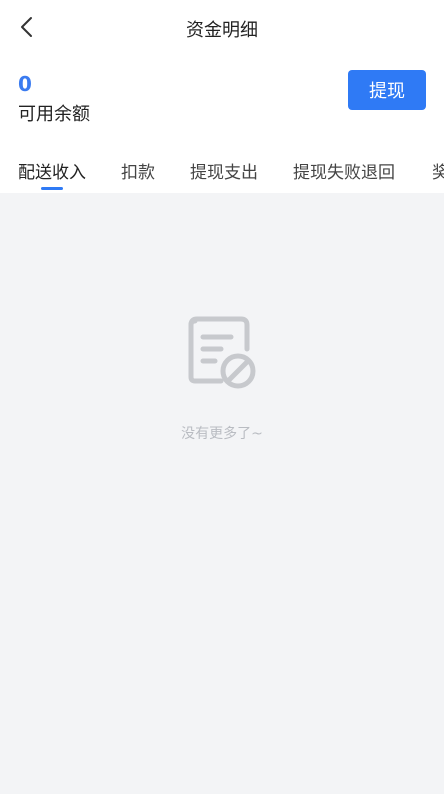  Describe the element at coordinates (52, 170) in the screenshot. I see `tab-delivery-income: 配送收入` at that location.